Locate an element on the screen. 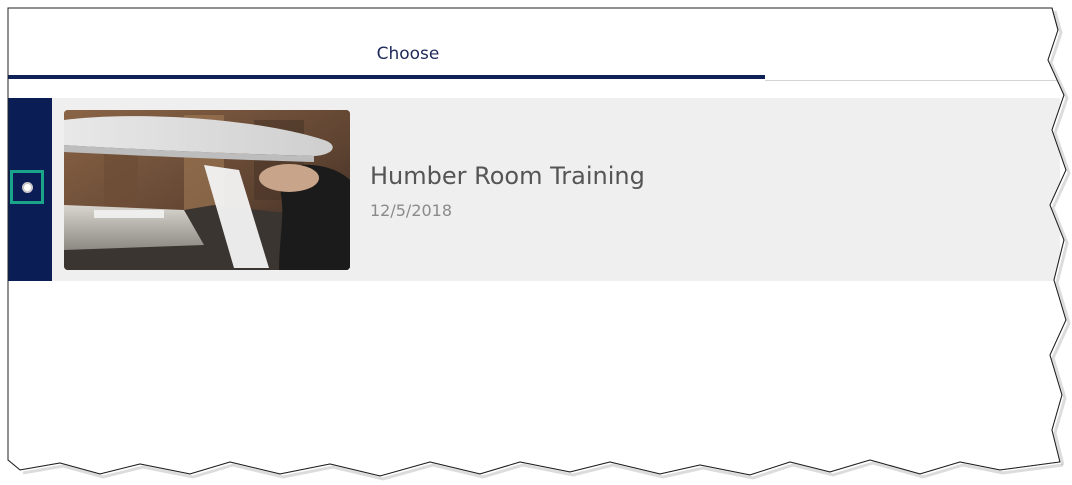 This screenshot has height=485, width=1072. tab-choose: Choose is located at coordinates (408, 54).